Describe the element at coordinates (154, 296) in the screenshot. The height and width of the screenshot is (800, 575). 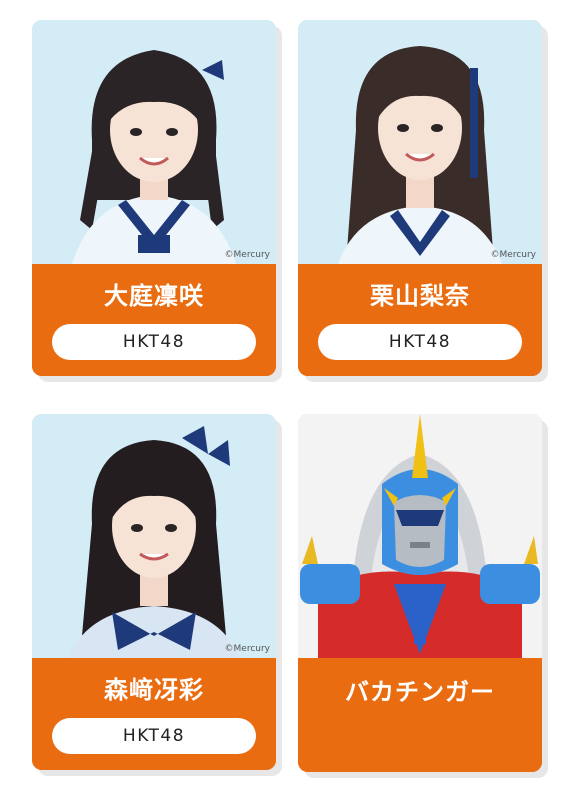
I see `member-name: 大庭凜咲` at that location.